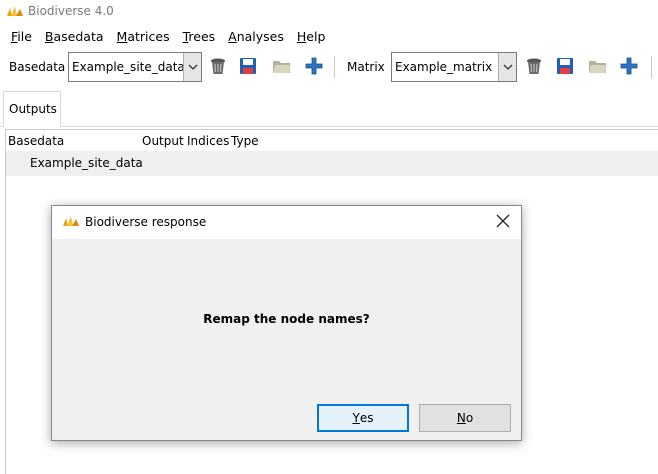  Describe the element at coordinates (74, 36) in the screenshot. I see `menu-basedata: Basedata` at that location.